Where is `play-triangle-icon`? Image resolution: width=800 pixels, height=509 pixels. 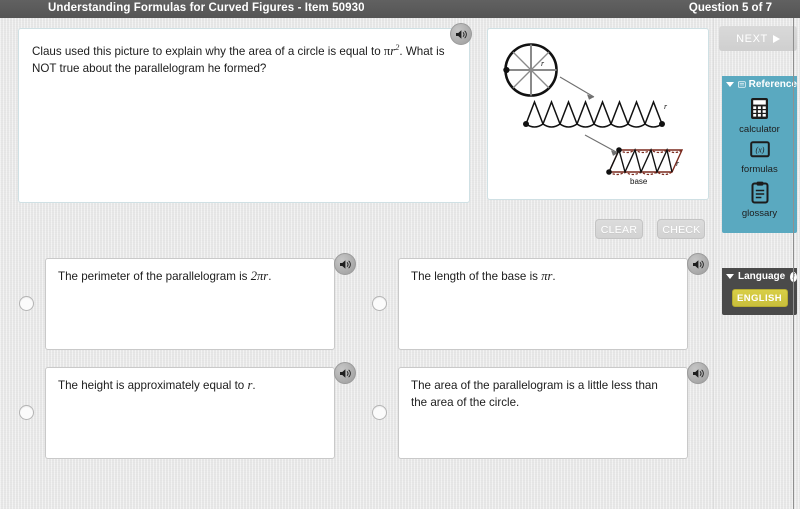 play-triangle-icon is located at coordinates (776, 38).